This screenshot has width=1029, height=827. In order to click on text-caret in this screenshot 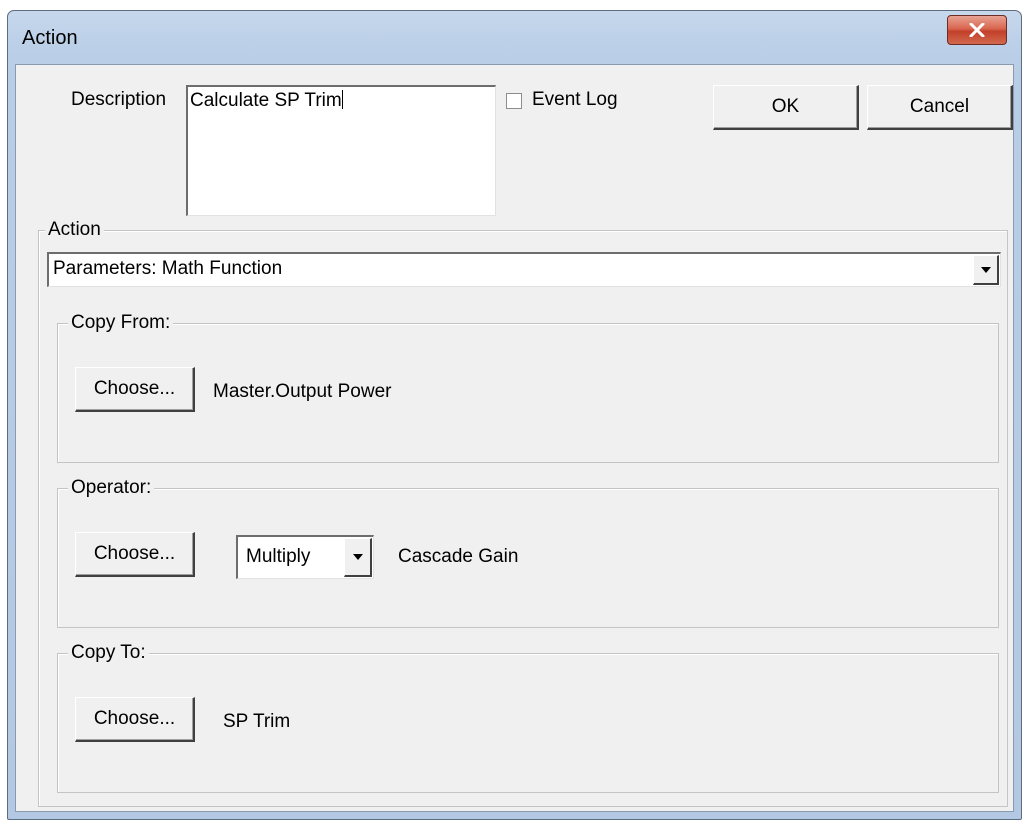, I will do `click(342, 99)`.